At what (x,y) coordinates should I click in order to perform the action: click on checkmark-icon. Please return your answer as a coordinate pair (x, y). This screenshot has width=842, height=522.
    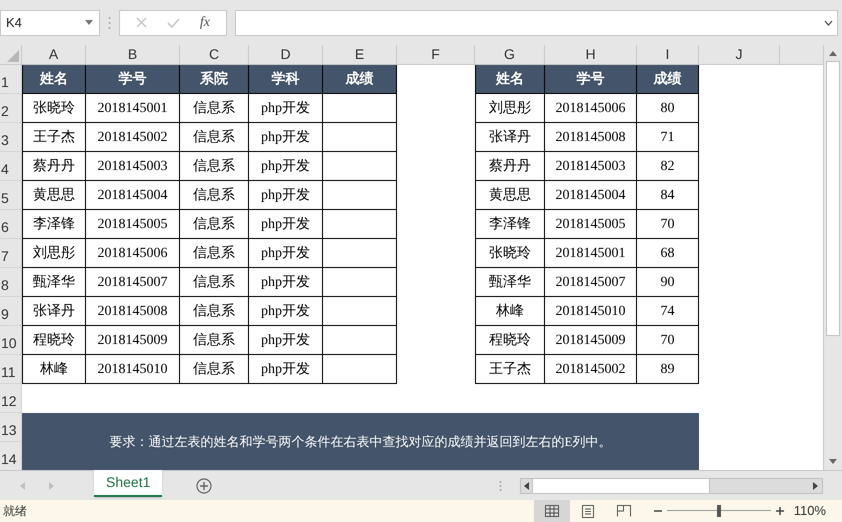
    Looking at the image, I should click on (173, 23).